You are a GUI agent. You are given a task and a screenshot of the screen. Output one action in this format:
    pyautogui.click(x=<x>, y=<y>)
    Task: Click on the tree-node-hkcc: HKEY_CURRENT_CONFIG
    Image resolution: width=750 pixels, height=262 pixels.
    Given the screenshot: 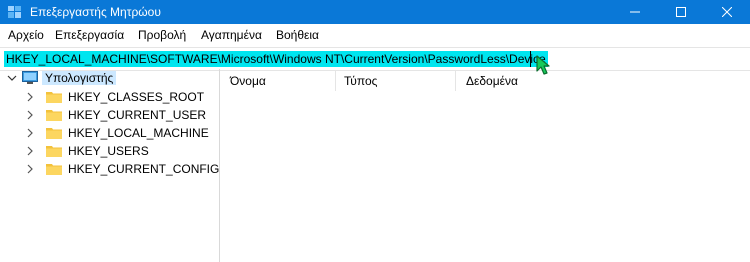 What is the action you would take?
    pyautogui.click(x=121, y=169)
    